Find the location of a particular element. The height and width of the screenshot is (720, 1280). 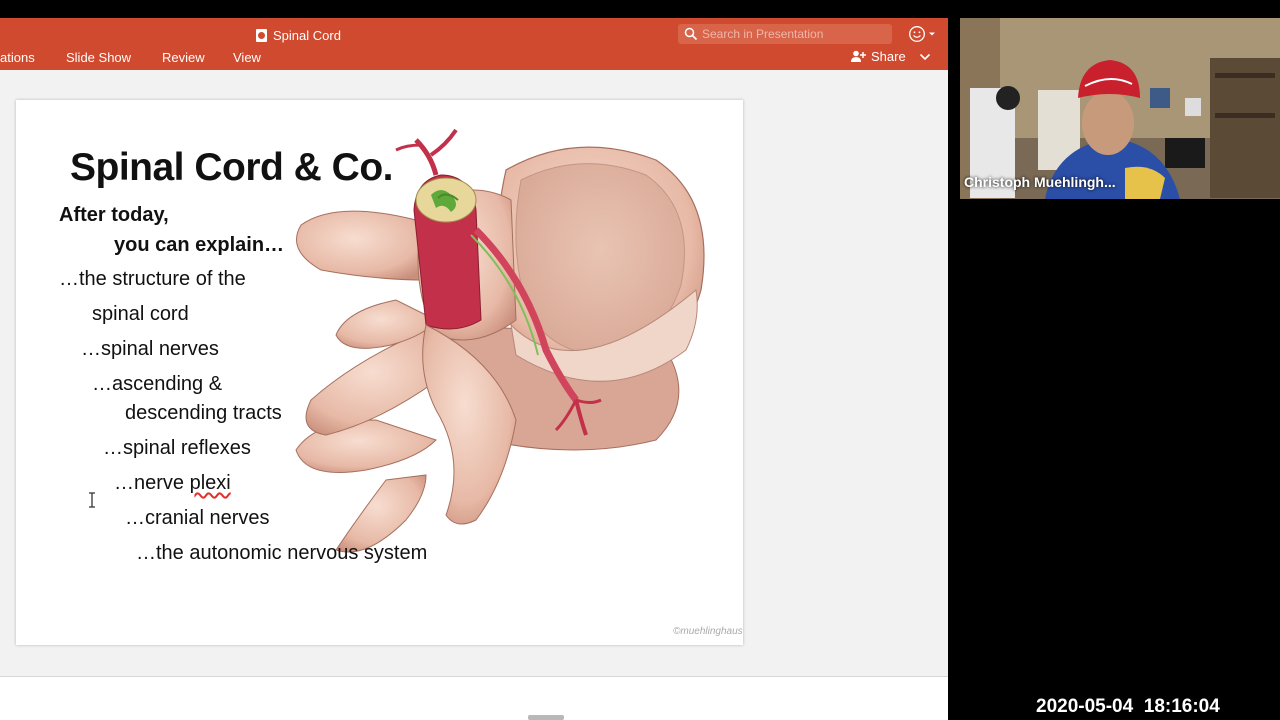

objective-line: …spinal nerves is located at coordinates (150, 349).